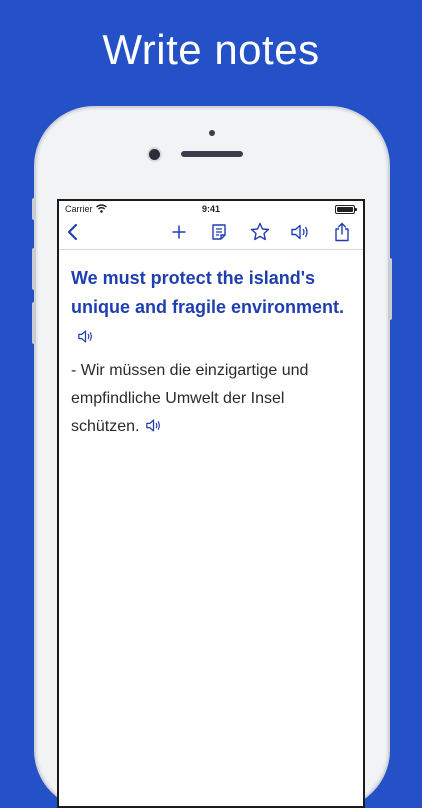 This screenshot has width=422, height=808. Describe the element at coordinates (390, 289) in the screenshot. I see `power-button` at that location.